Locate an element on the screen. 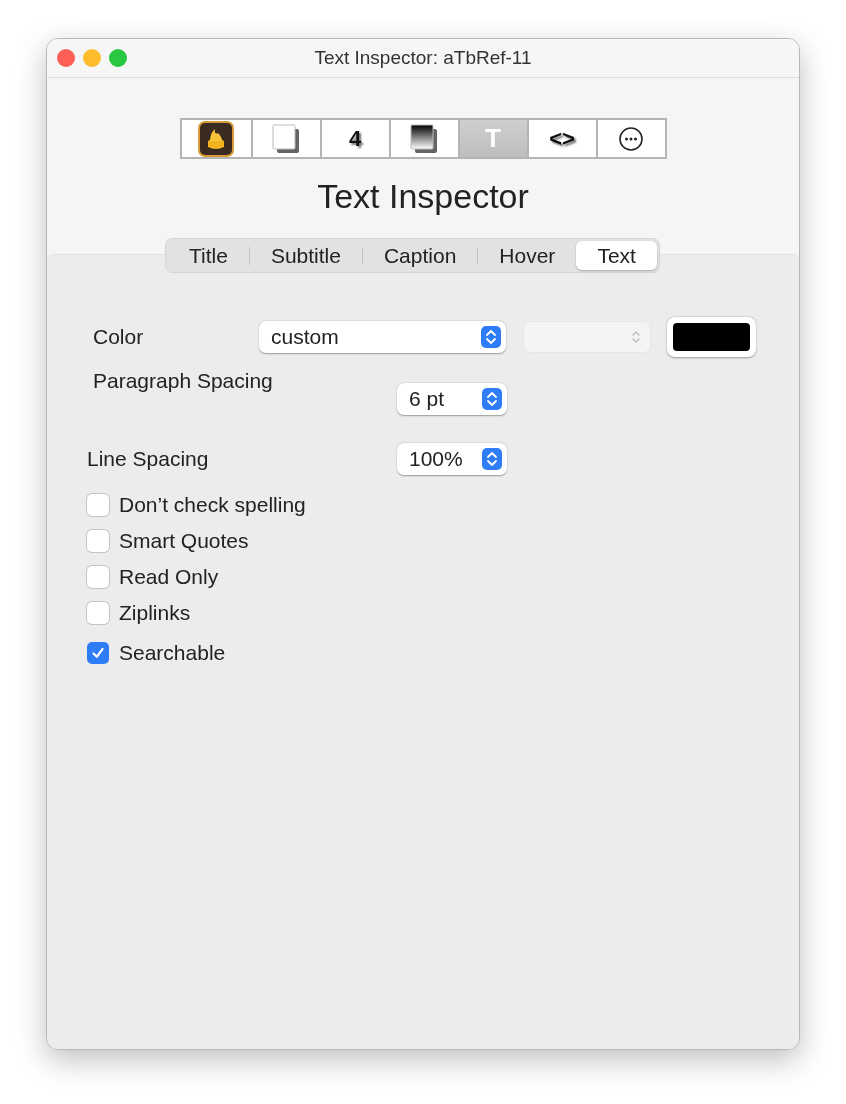 Image resolution: width=846 pixels, height=1104 pixels. page-icon is located at coordinates (286, 138).